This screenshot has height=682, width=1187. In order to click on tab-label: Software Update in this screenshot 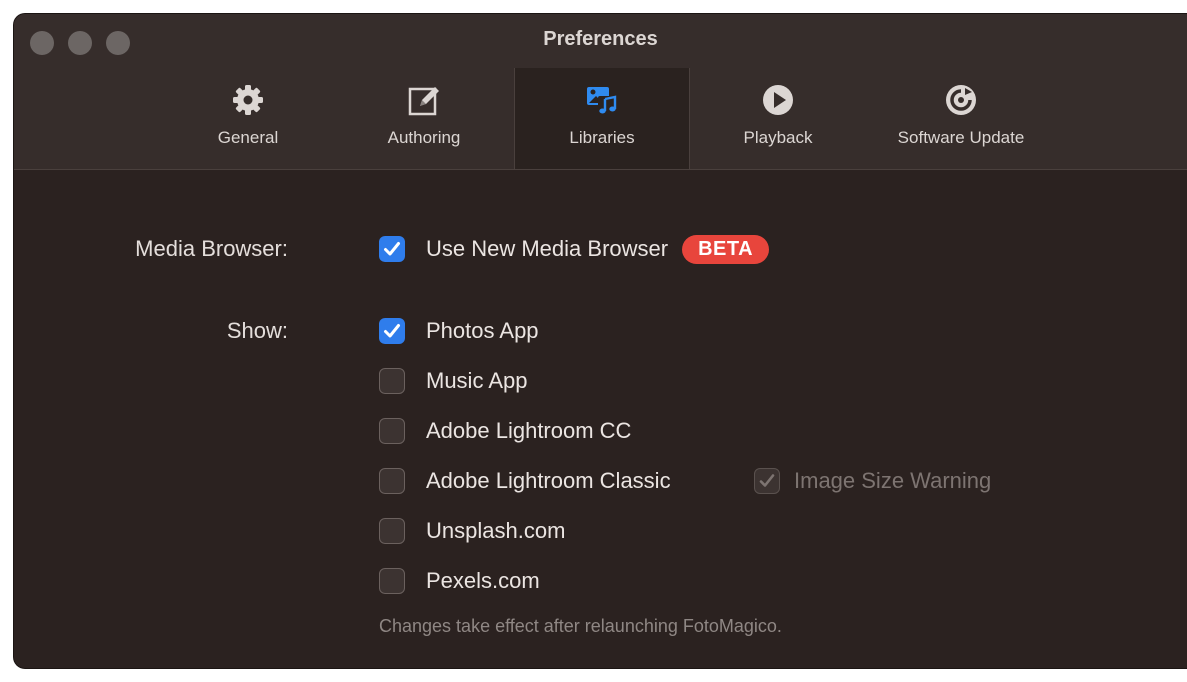, I will do `click(961, 137)`.